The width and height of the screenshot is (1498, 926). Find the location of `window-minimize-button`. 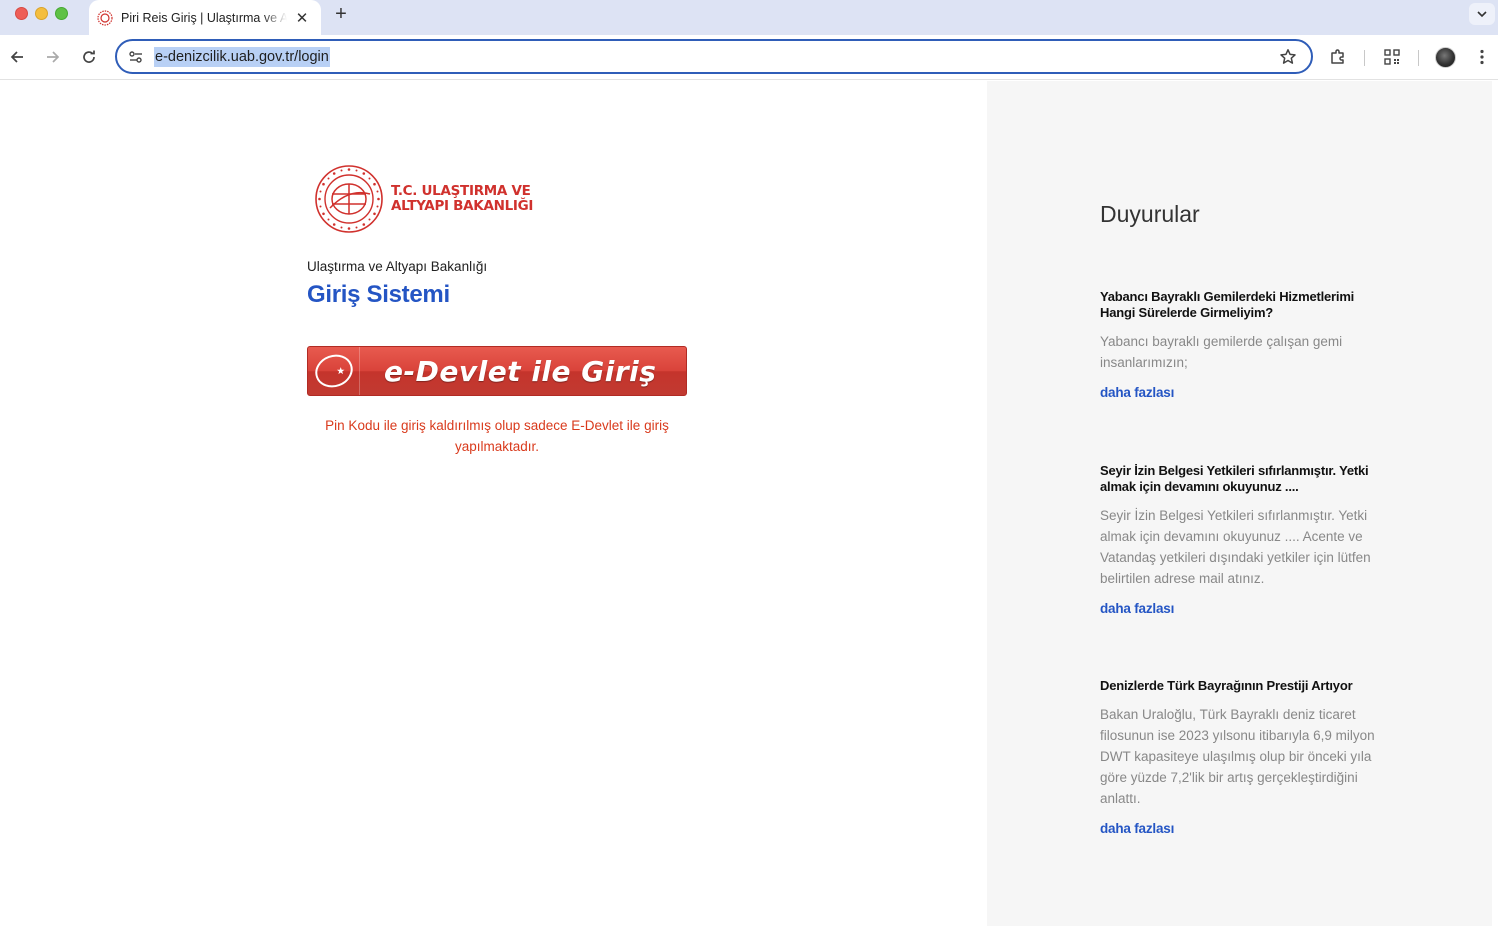

window-minimize-button is located at coordinates (41, 13).